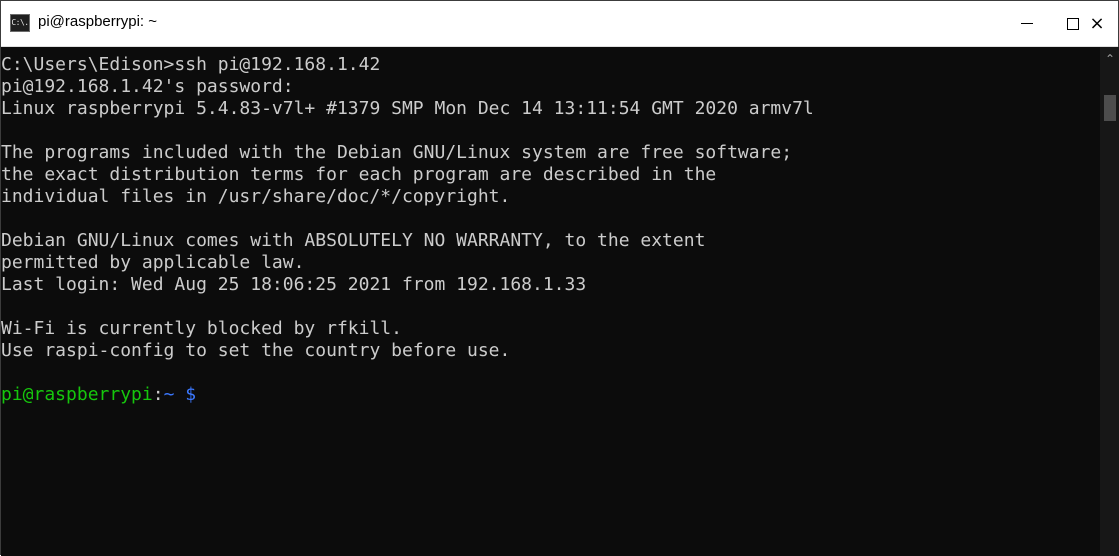 This screenshot has height=556, width=1119. What do you see at coordinates (147, 86) in the screenshot?
I see `console-line: pi@192.168.1.42's password:` at bounding box center [147, 86].